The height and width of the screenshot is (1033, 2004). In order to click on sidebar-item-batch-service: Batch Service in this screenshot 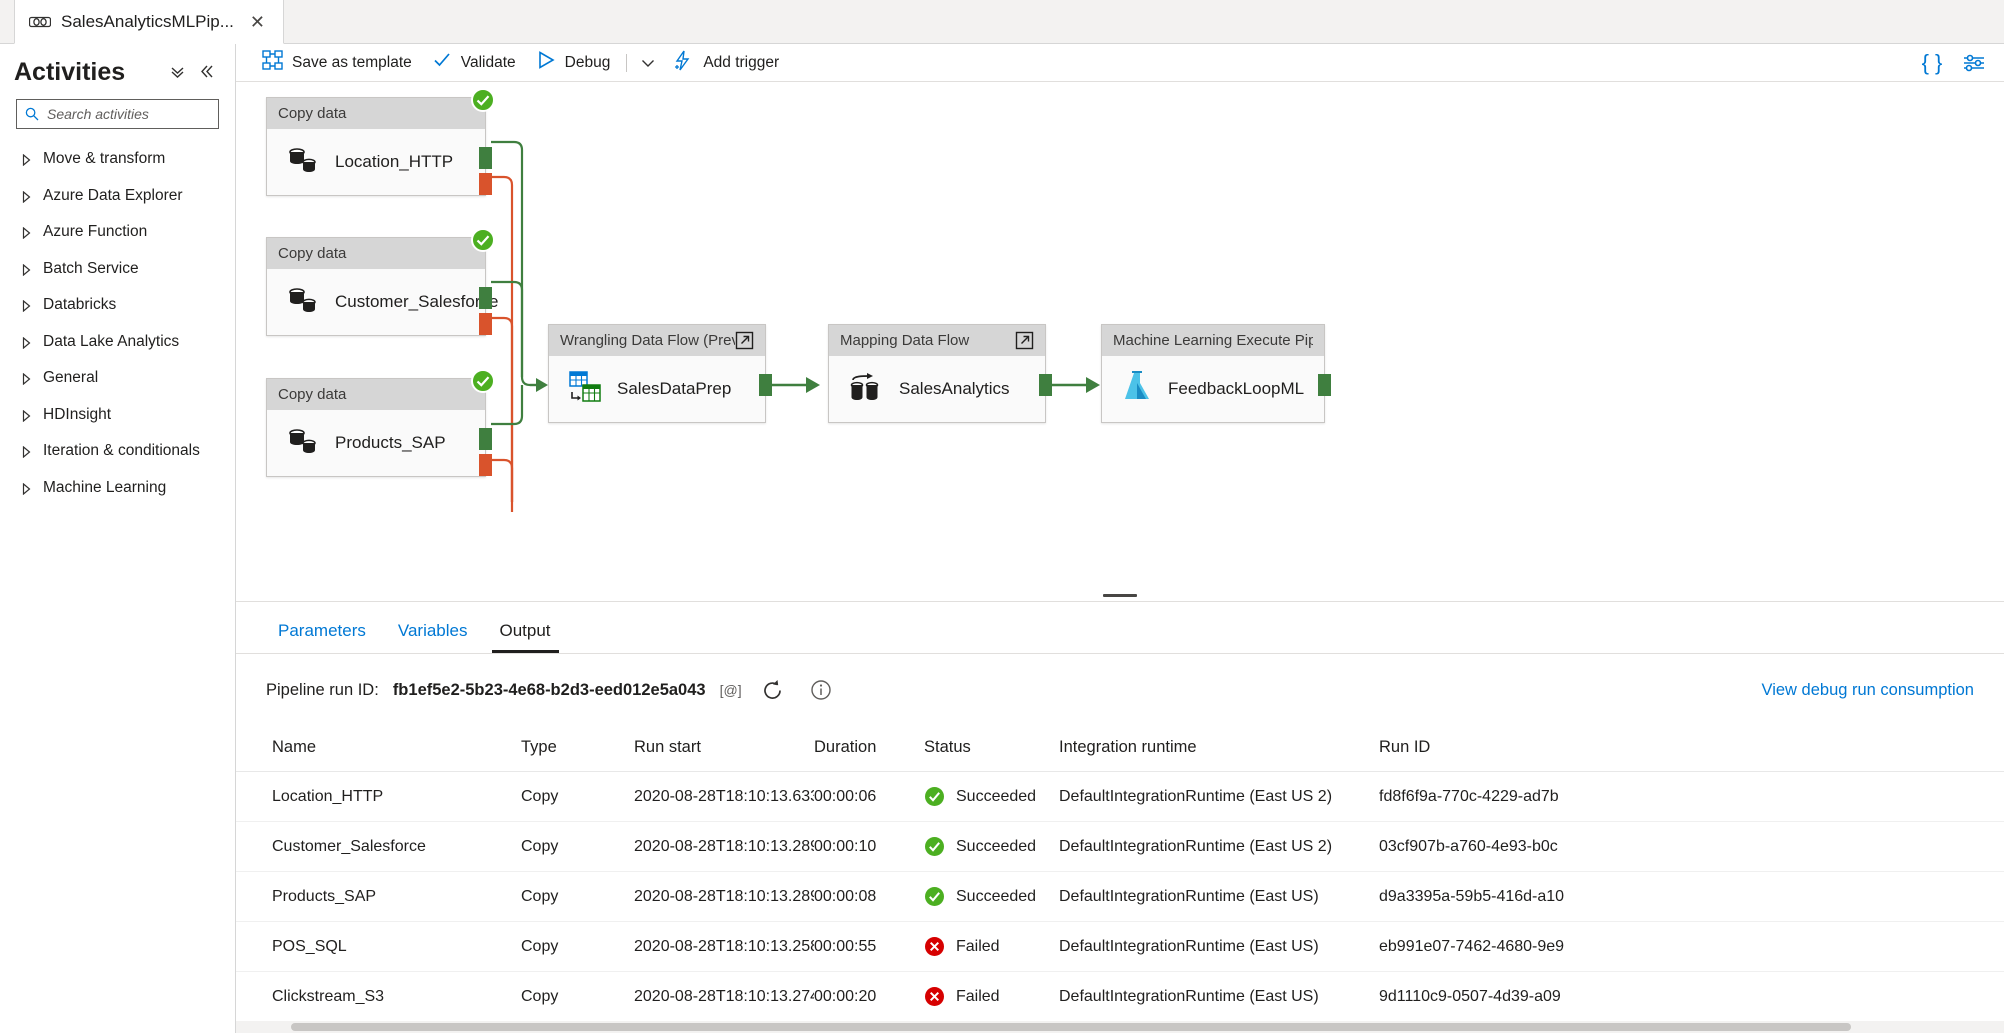, I will do `click(117, 269)`.